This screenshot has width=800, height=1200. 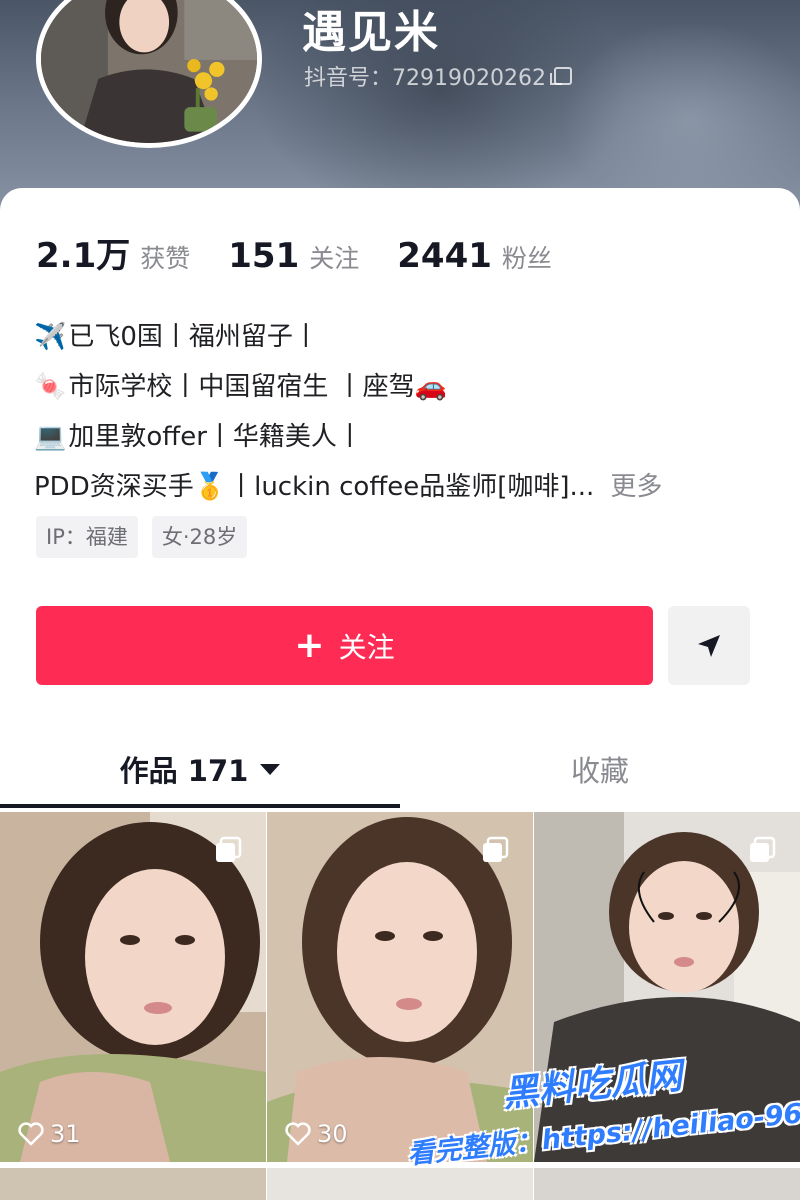 What do you see at coordinates (50, 387) in the screenshot?
I see `candy-icon: 🍬` at bounding box center [50, 387].